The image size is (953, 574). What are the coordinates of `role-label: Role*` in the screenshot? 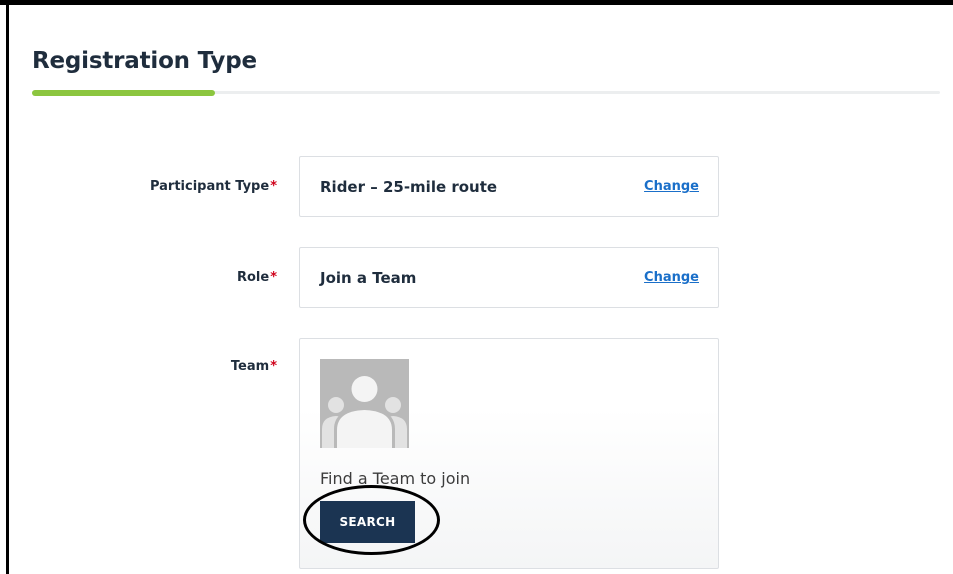 It's located at (257, 277).